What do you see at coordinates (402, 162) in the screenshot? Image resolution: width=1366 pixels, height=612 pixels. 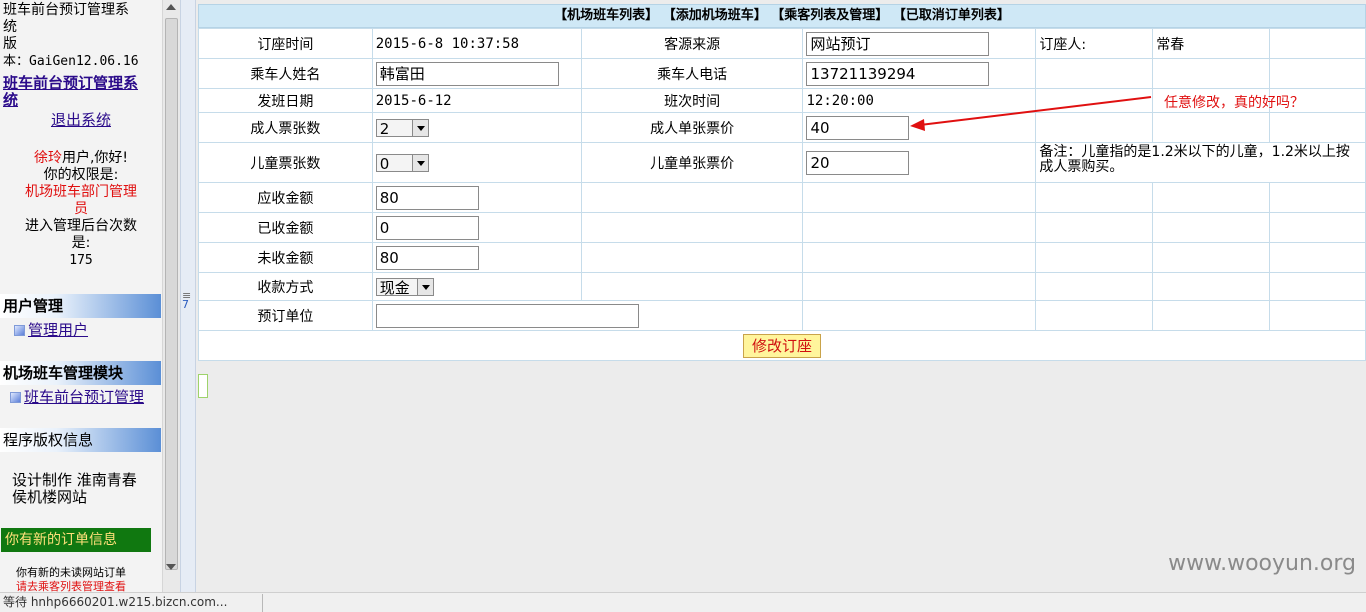 I see `child-count-select: 0` at bounding box center [402, 162].